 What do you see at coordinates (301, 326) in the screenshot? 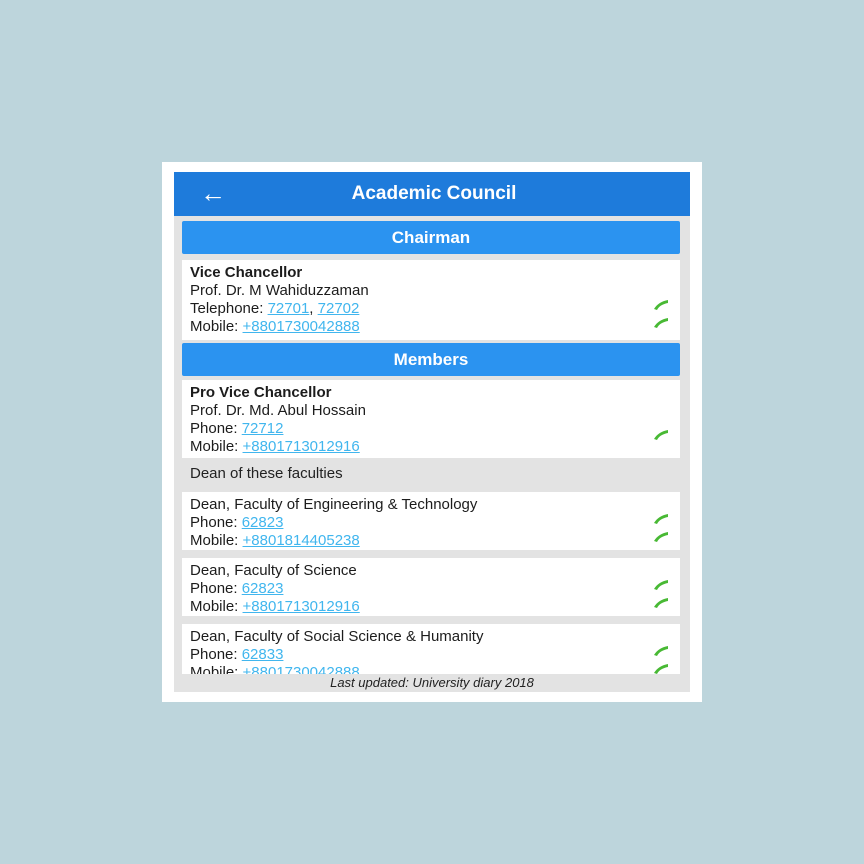
I see `mobile-link: +8801730042888` at bounding box center [301, 326].